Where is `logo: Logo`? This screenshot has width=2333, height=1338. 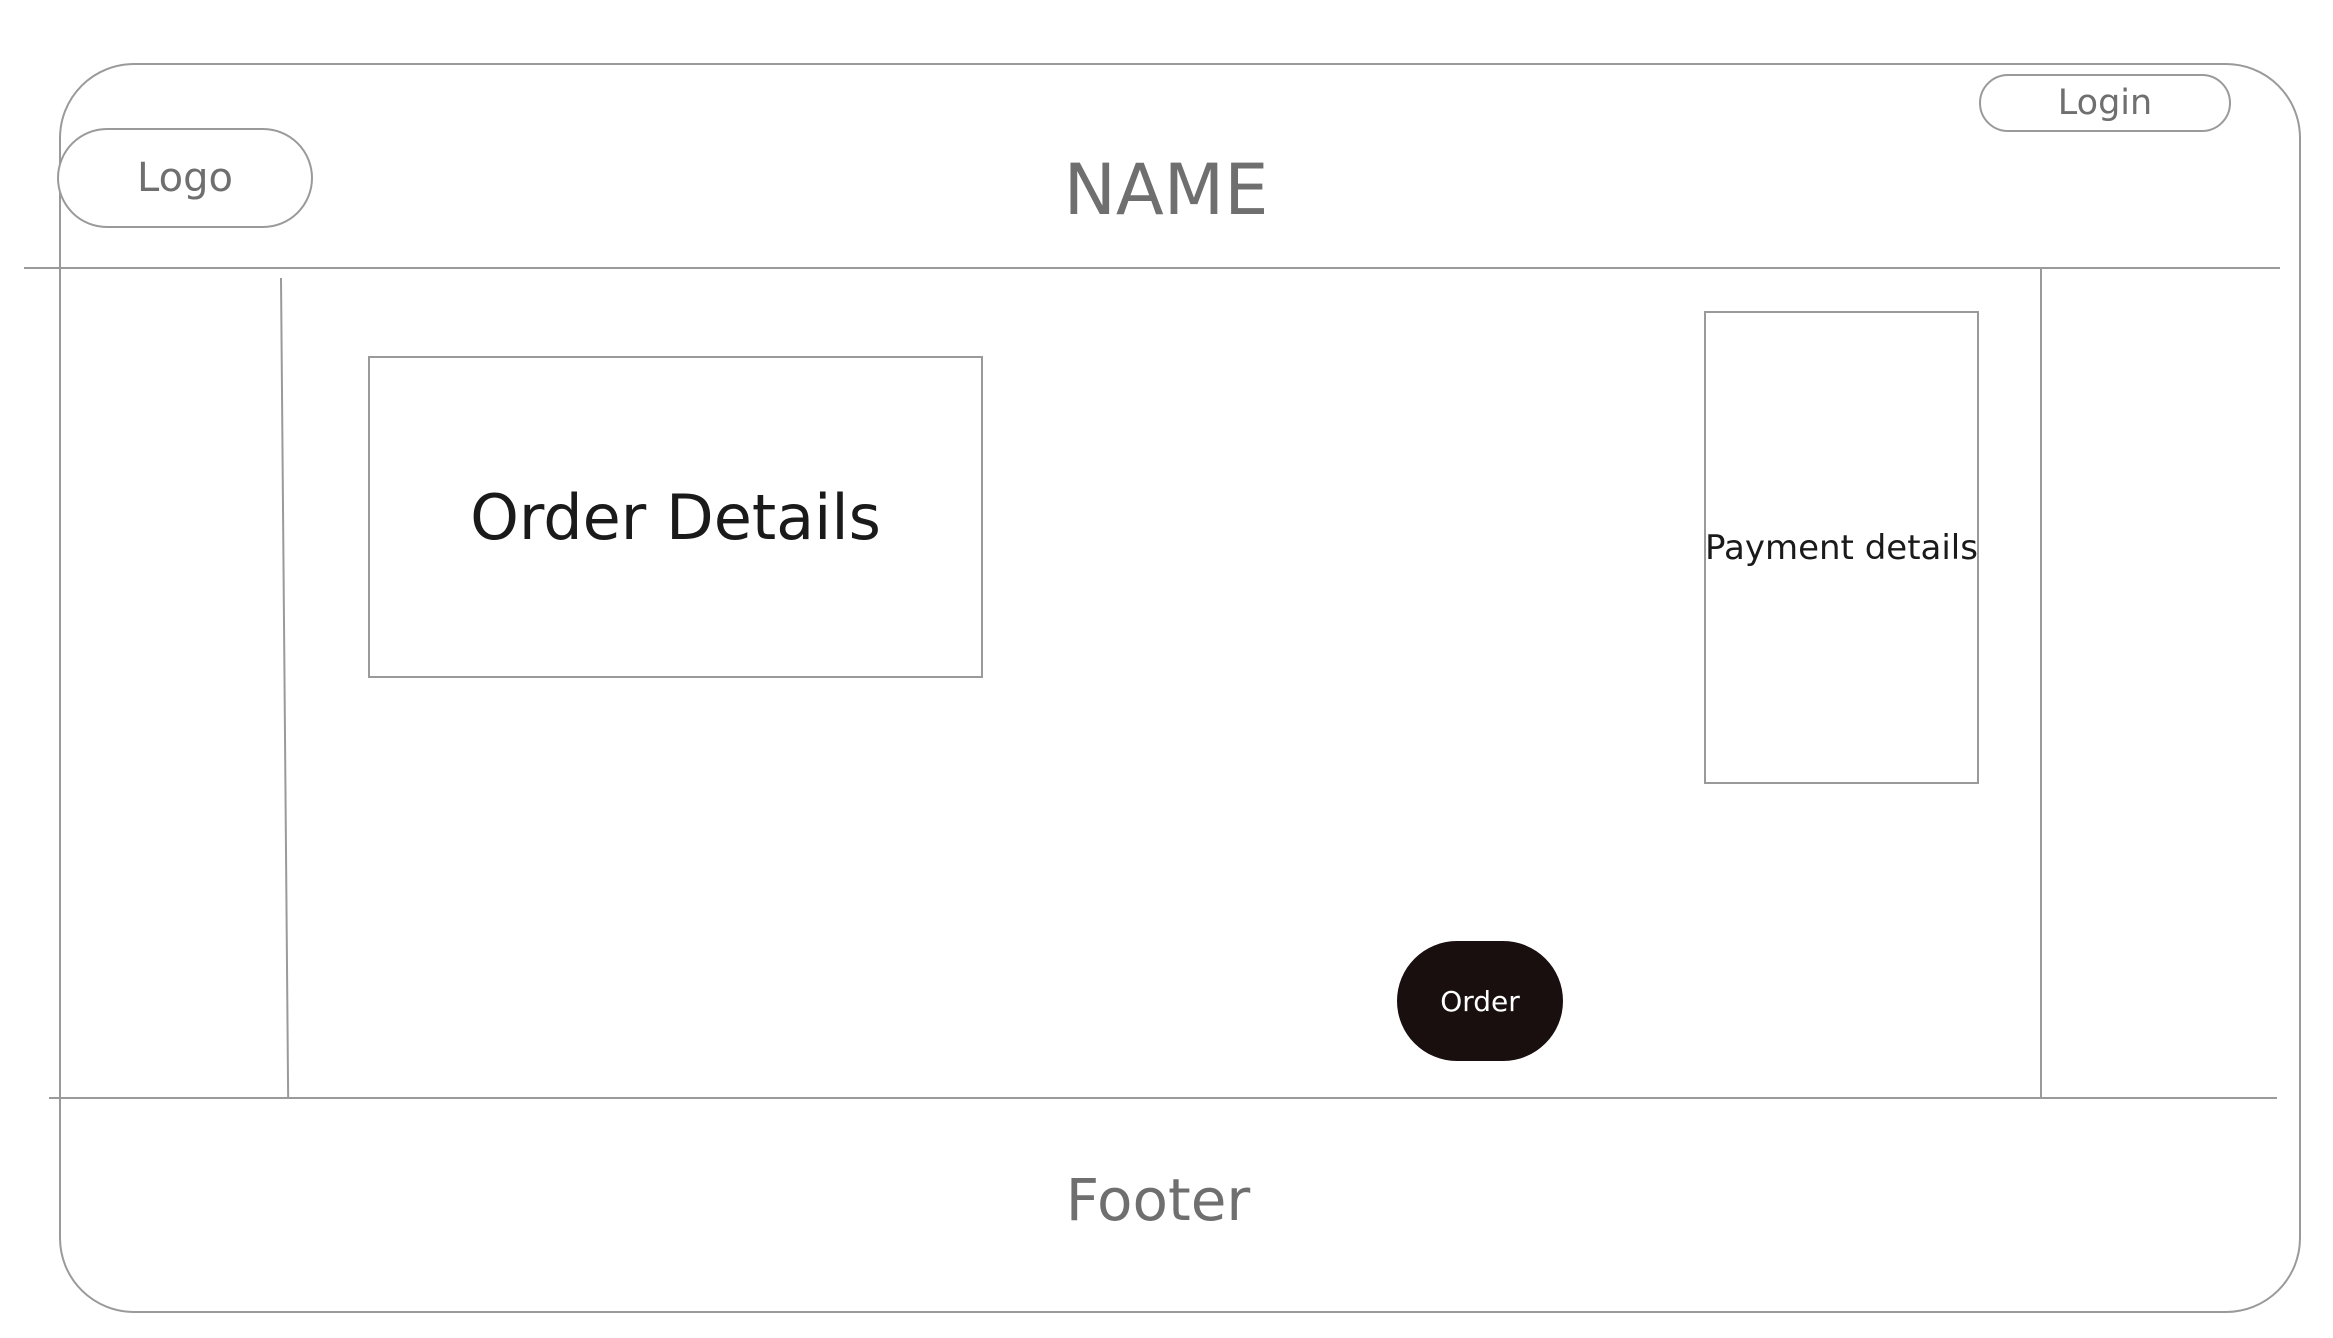
logo: Logo is located at coordinates (185, 178).